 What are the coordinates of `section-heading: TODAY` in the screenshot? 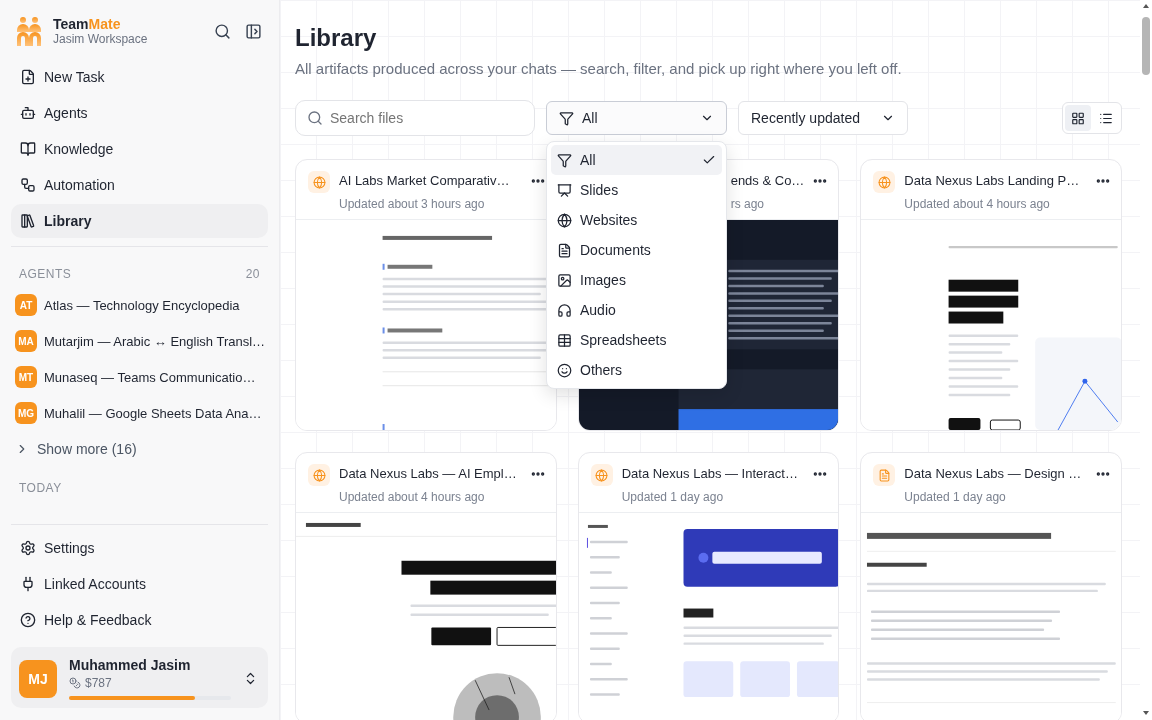 It's located at (40, 488).